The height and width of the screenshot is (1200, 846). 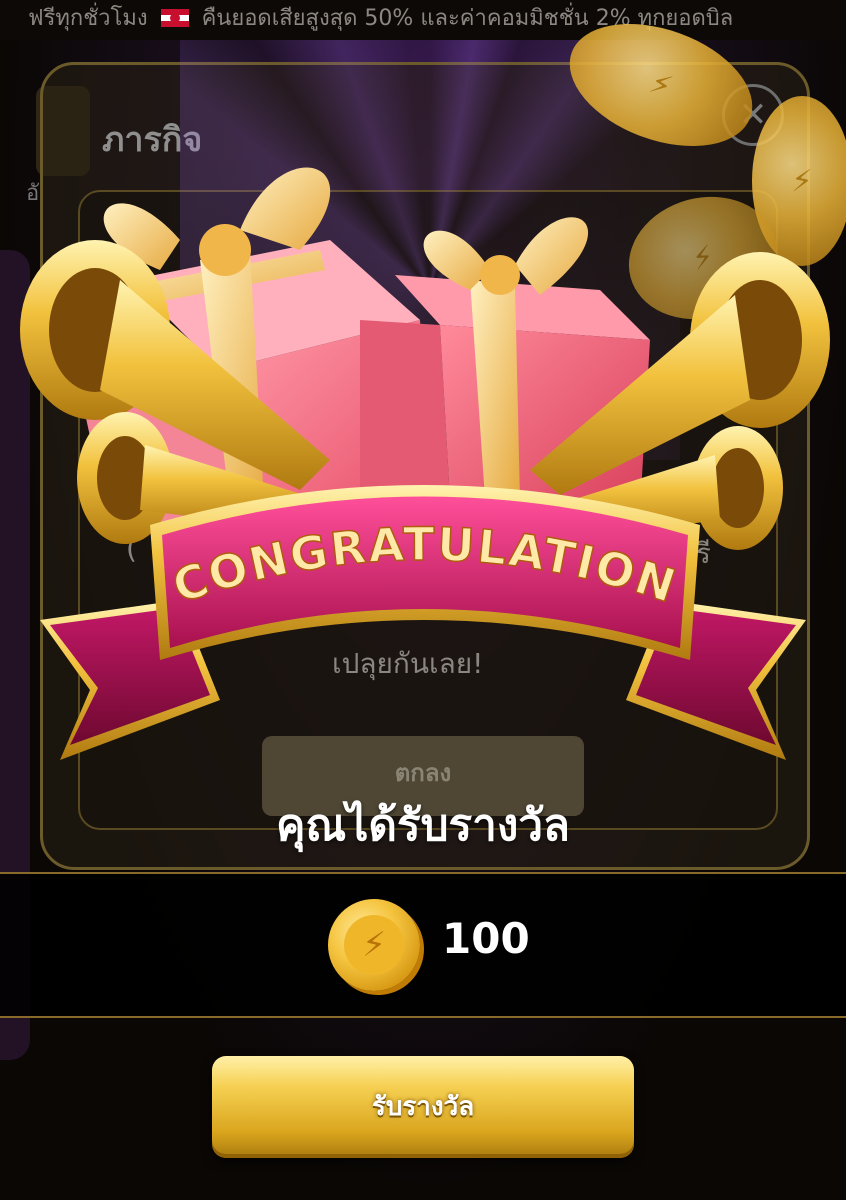 I want to click on claim-reward-button: รับรางวัล, so click(x=423, y=1107).